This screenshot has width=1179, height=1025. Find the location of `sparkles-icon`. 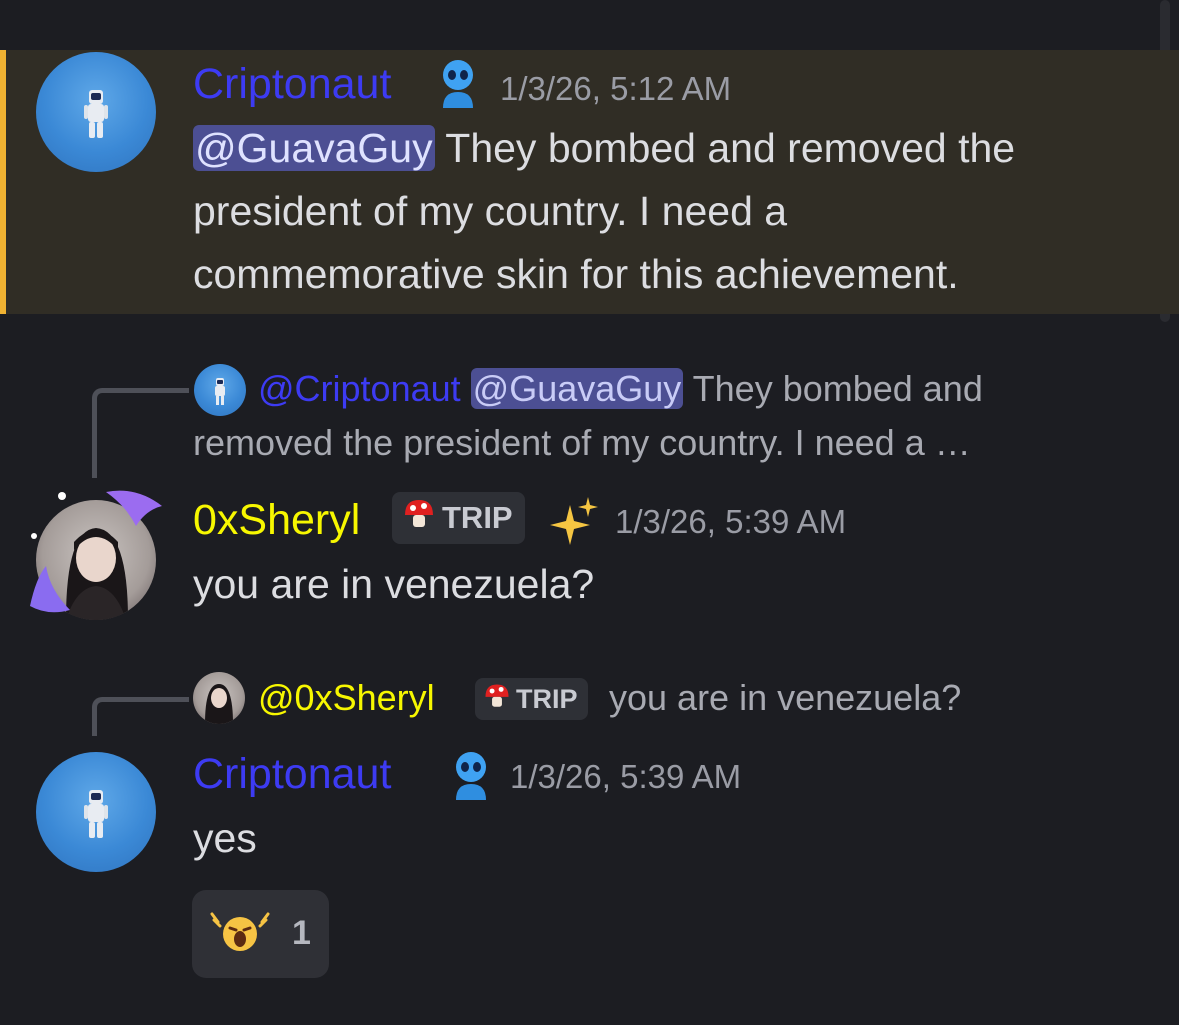

sparkles-icon is located at coordinates (574, 524).